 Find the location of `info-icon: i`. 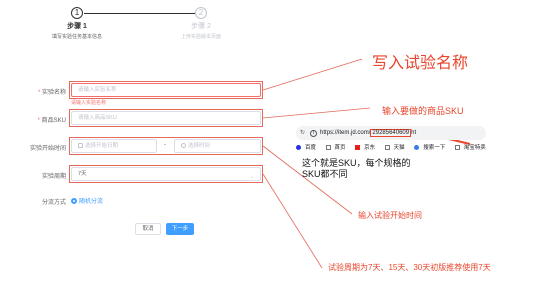

info-icon: i is located at coordinates (314, 133).